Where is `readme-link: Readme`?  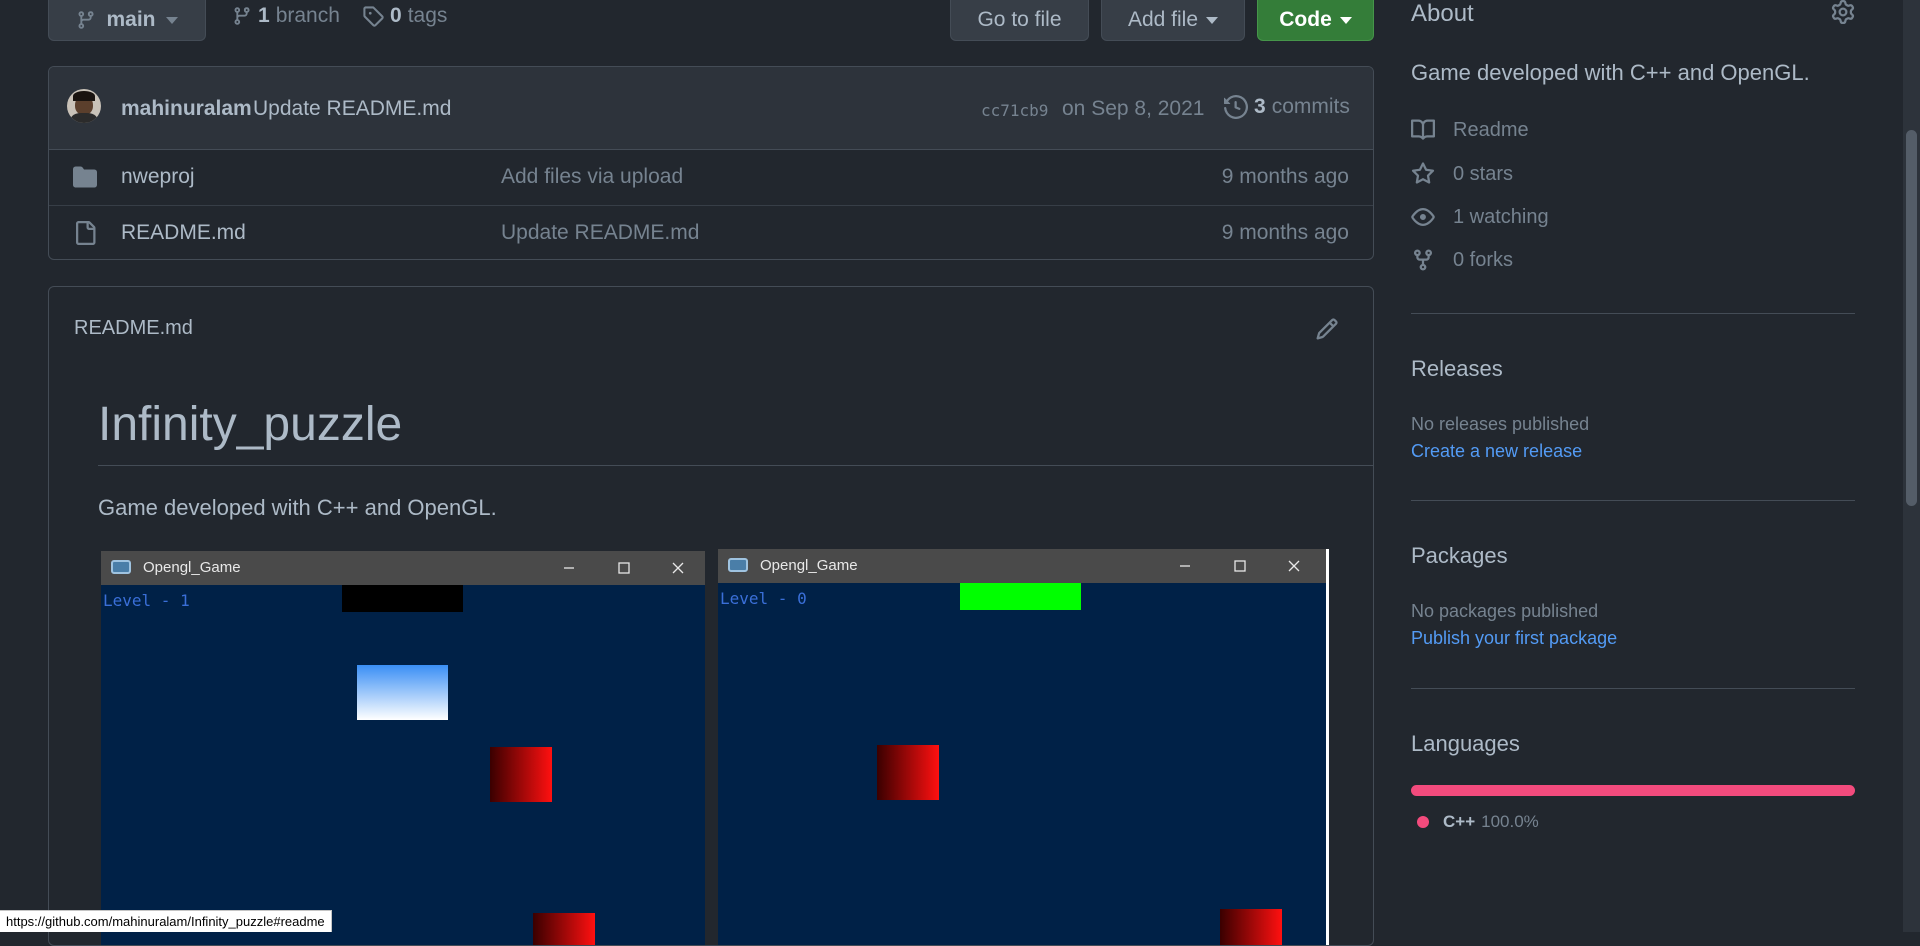 readme-link: Readme is located at coordinates (1470, 130).